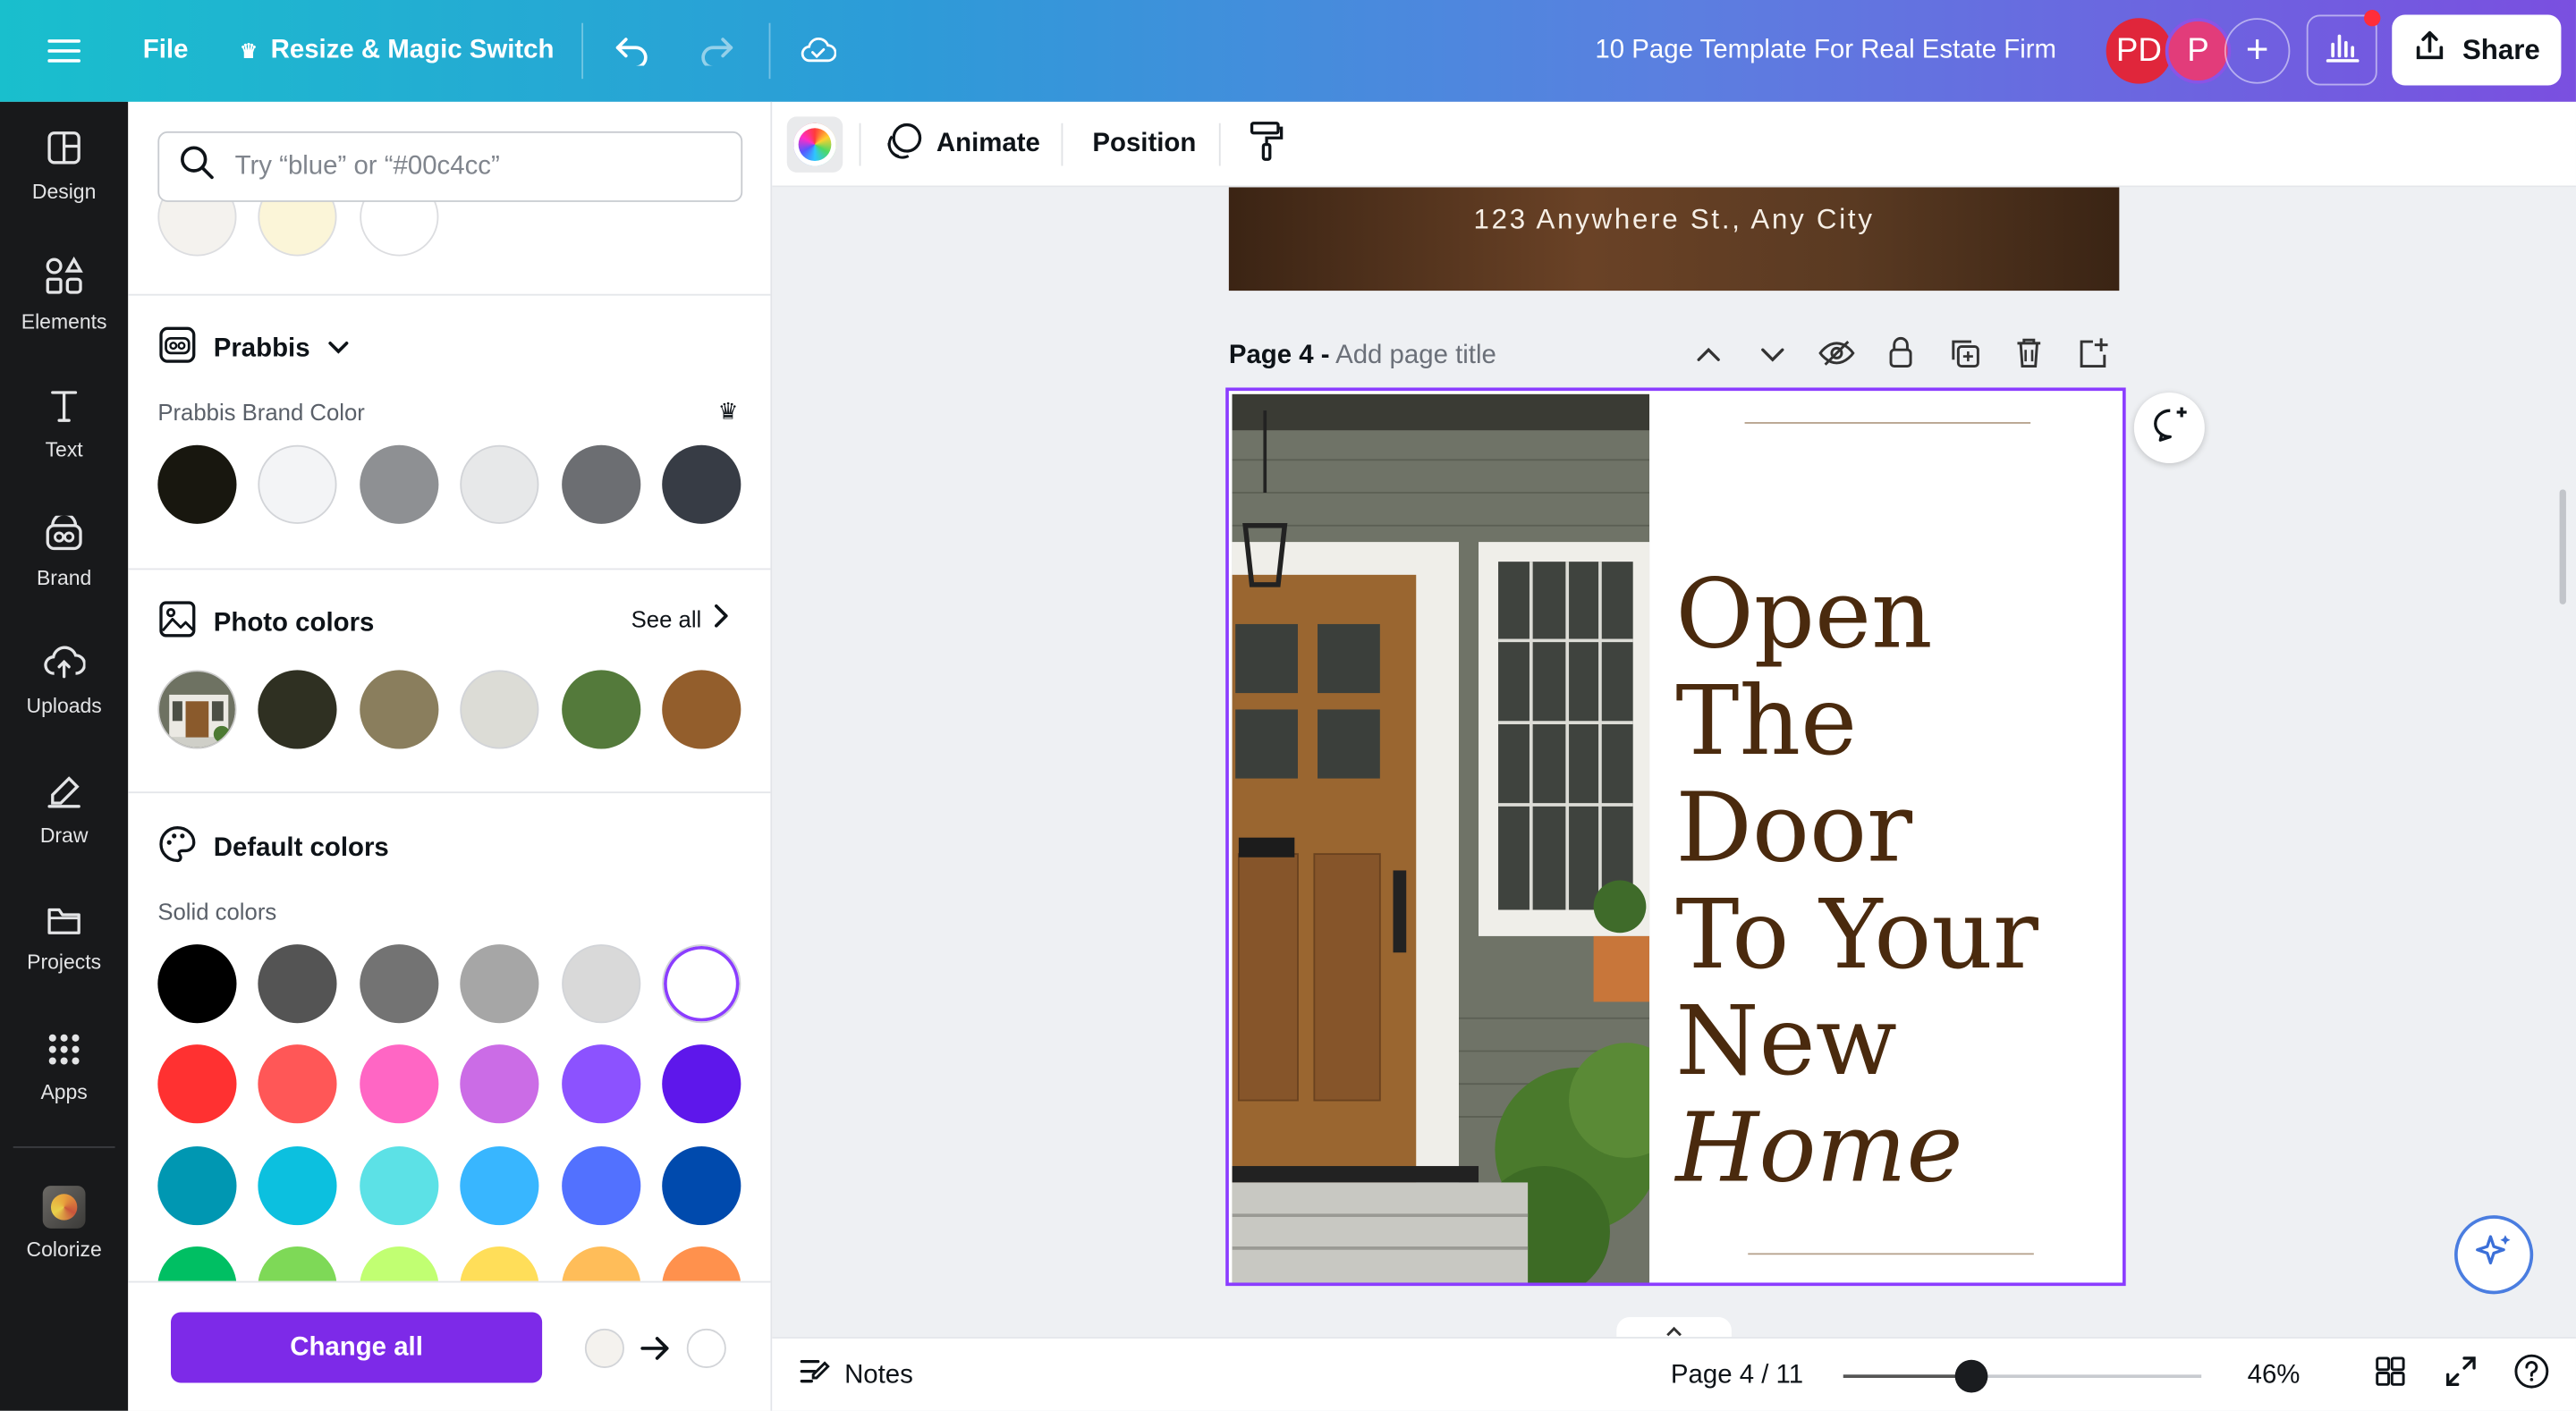 This screenshot has width=2576, height=1411. What do you see at coordinates (1773, 356) in the screenshot?
I see `move-page-down-button` at bounding box center [1773, 356].